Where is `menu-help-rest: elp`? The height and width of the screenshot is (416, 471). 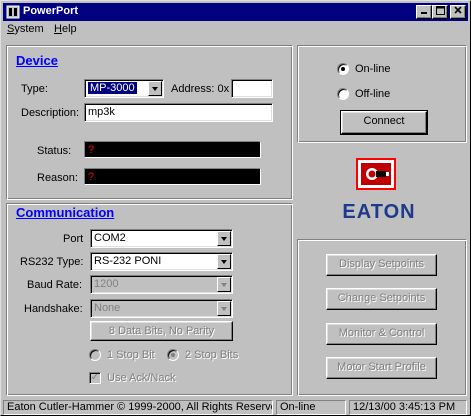 menu-help-rest: elp is located at coordinates (69, 29).